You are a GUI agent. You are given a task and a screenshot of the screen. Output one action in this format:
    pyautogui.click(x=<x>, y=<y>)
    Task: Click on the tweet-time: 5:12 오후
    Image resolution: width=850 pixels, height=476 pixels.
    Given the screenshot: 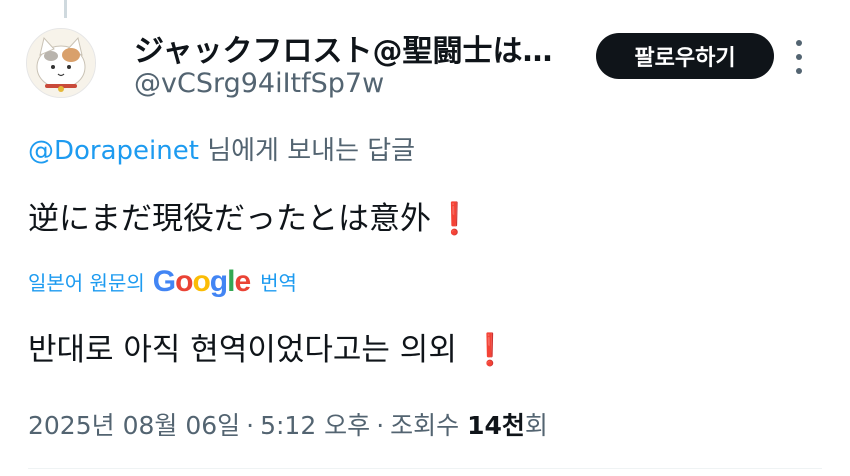 What is the action you would take?
    pyautogui.click(x=315, y=425)
    